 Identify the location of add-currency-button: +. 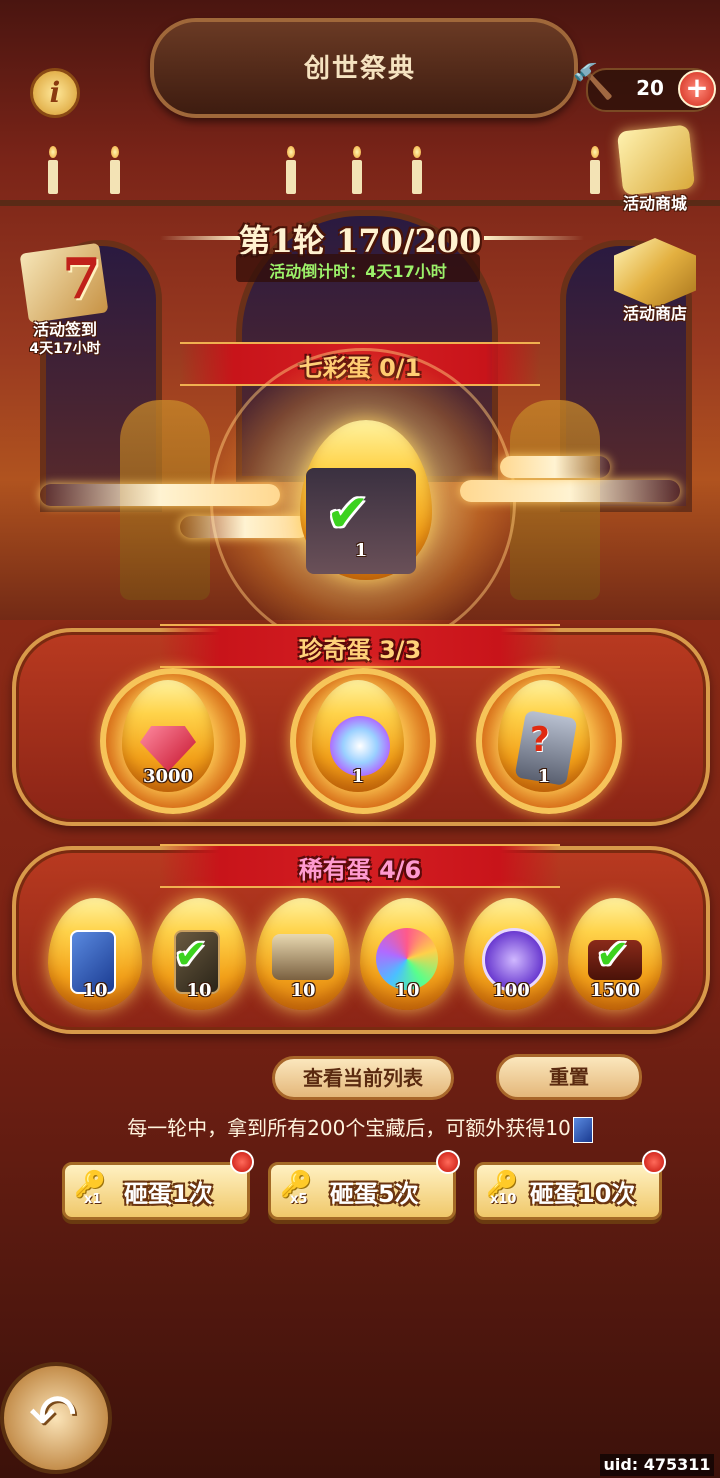
(697, 89).